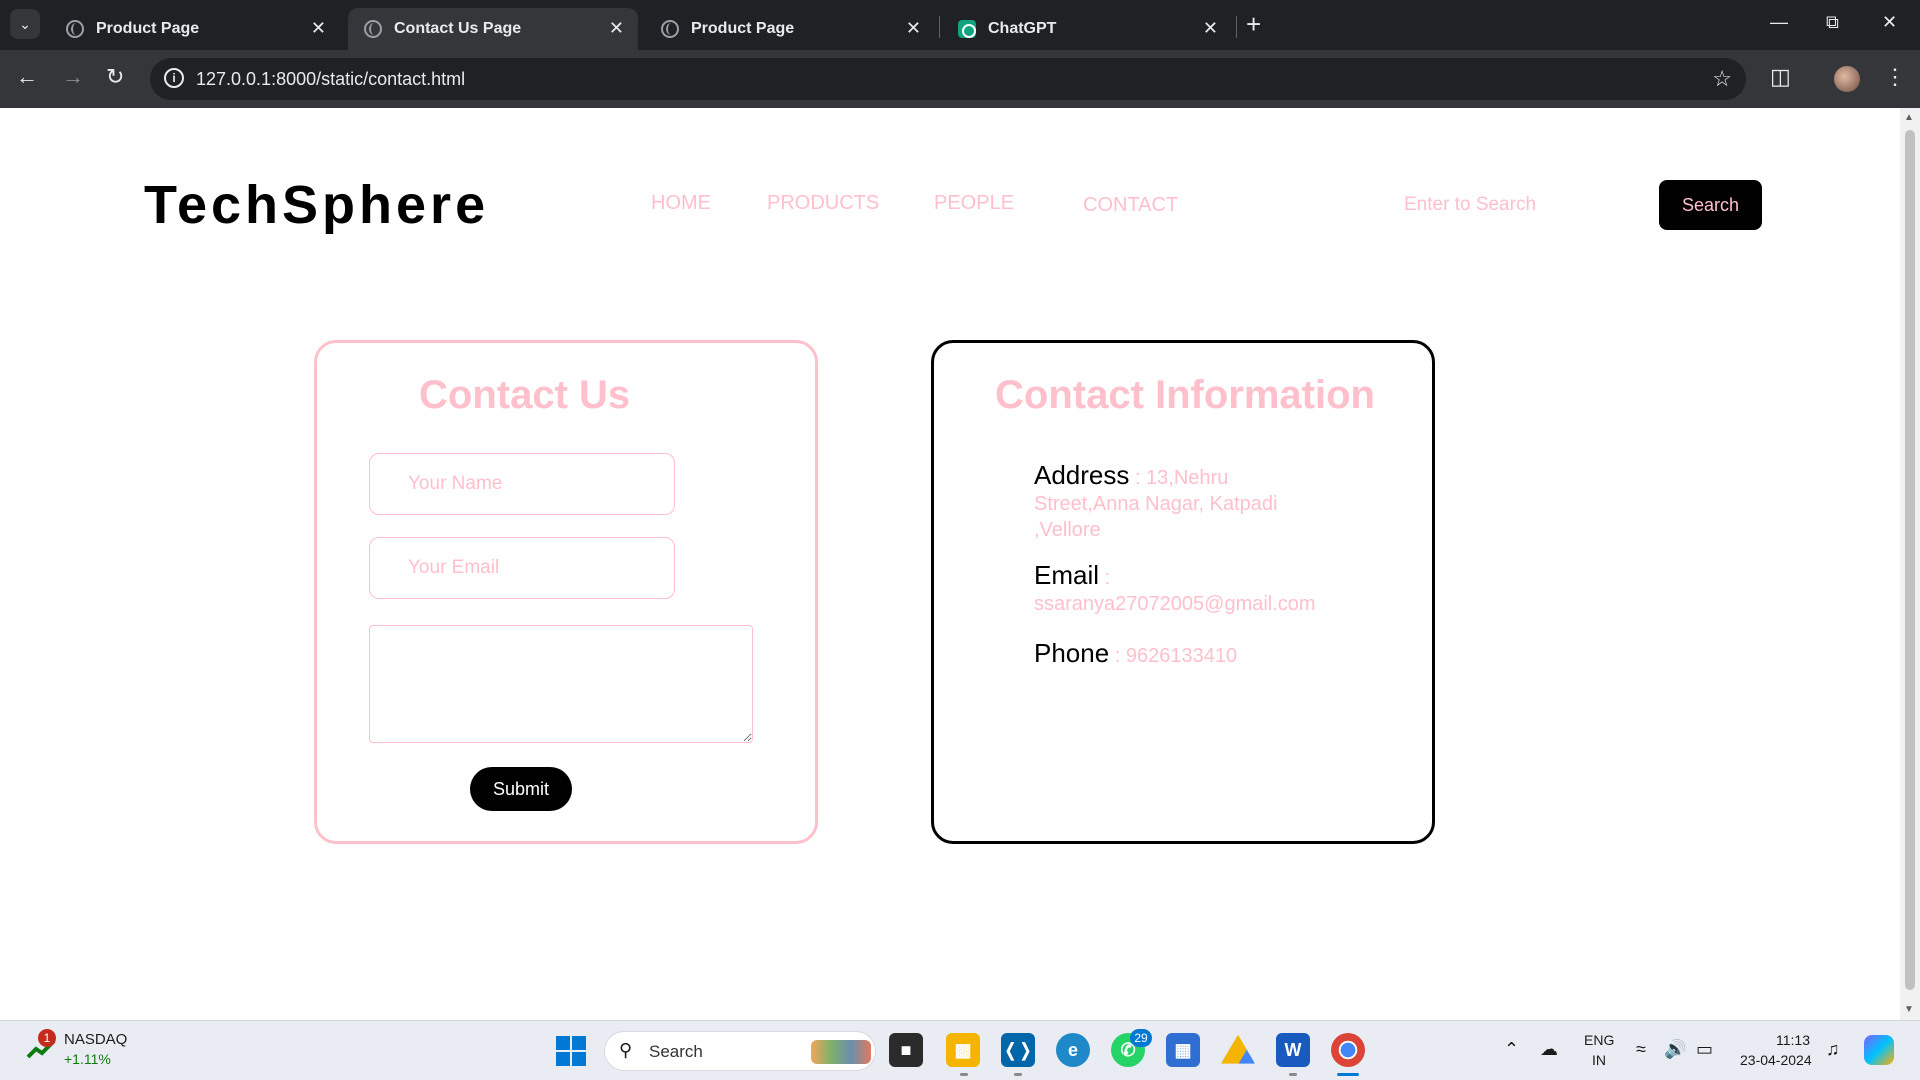  I want to click on site-search-button: Search, so click(1710, 205).